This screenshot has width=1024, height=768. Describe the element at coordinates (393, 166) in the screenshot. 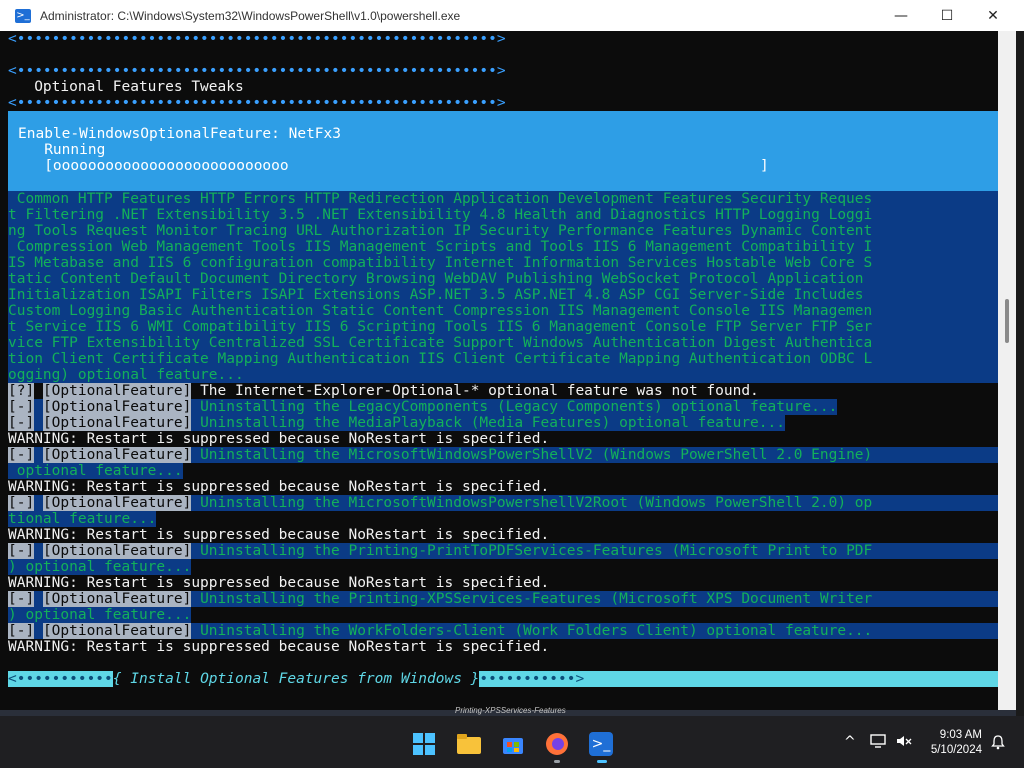

I see `progress-bar: [ooooooooooooooooooooooooooo ]` at that location.